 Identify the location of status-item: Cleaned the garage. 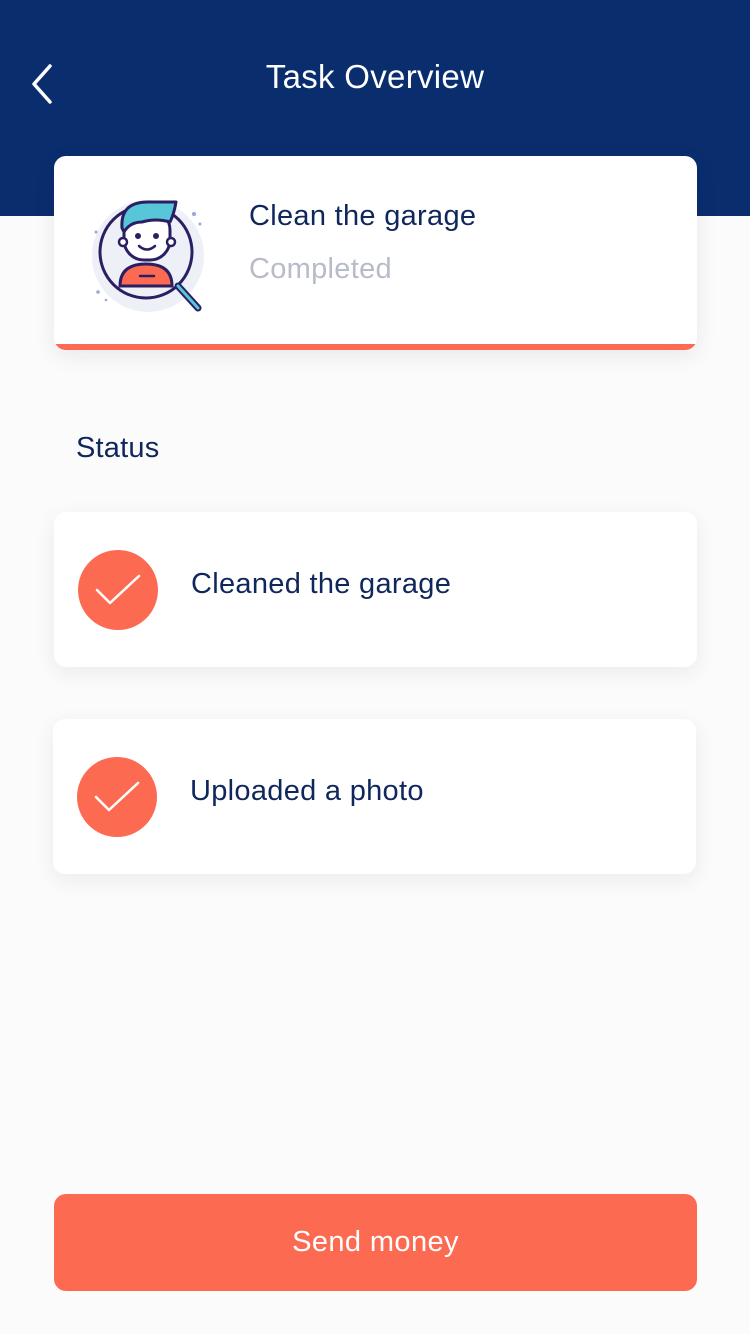
(375, 589).